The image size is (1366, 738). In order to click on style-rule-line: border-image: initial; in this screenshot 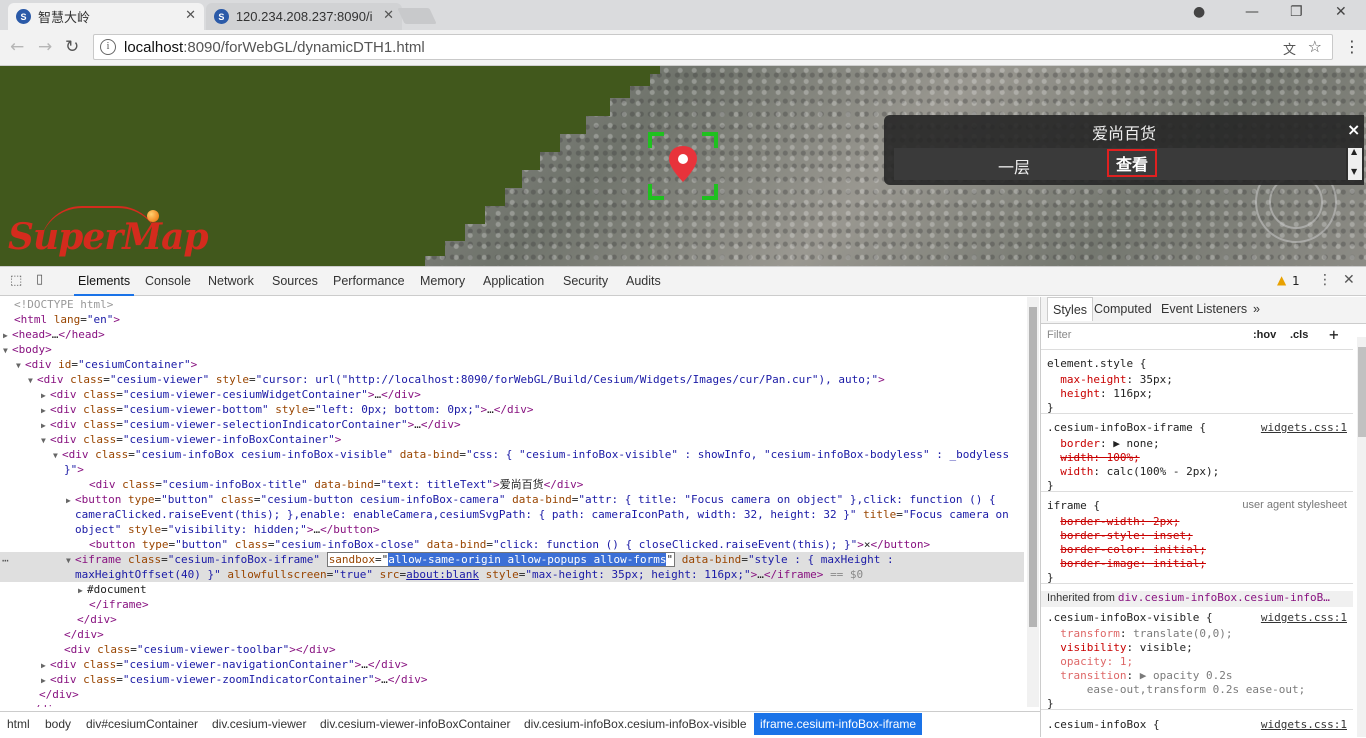, I will do `click(1126, 563)`.